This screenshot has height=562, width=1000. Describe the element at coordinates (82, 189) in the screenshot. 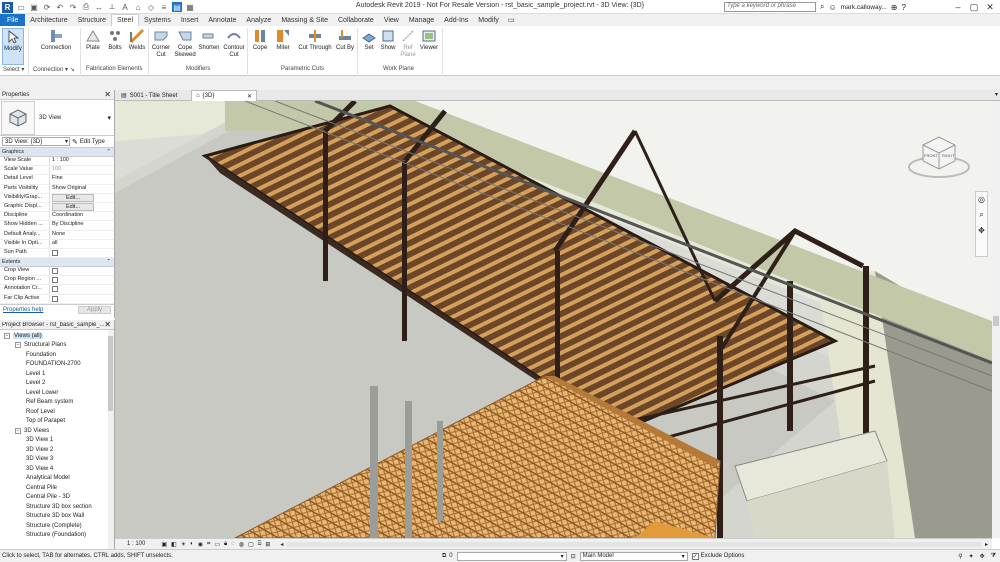

I see `property-value: Show Original` at that location.